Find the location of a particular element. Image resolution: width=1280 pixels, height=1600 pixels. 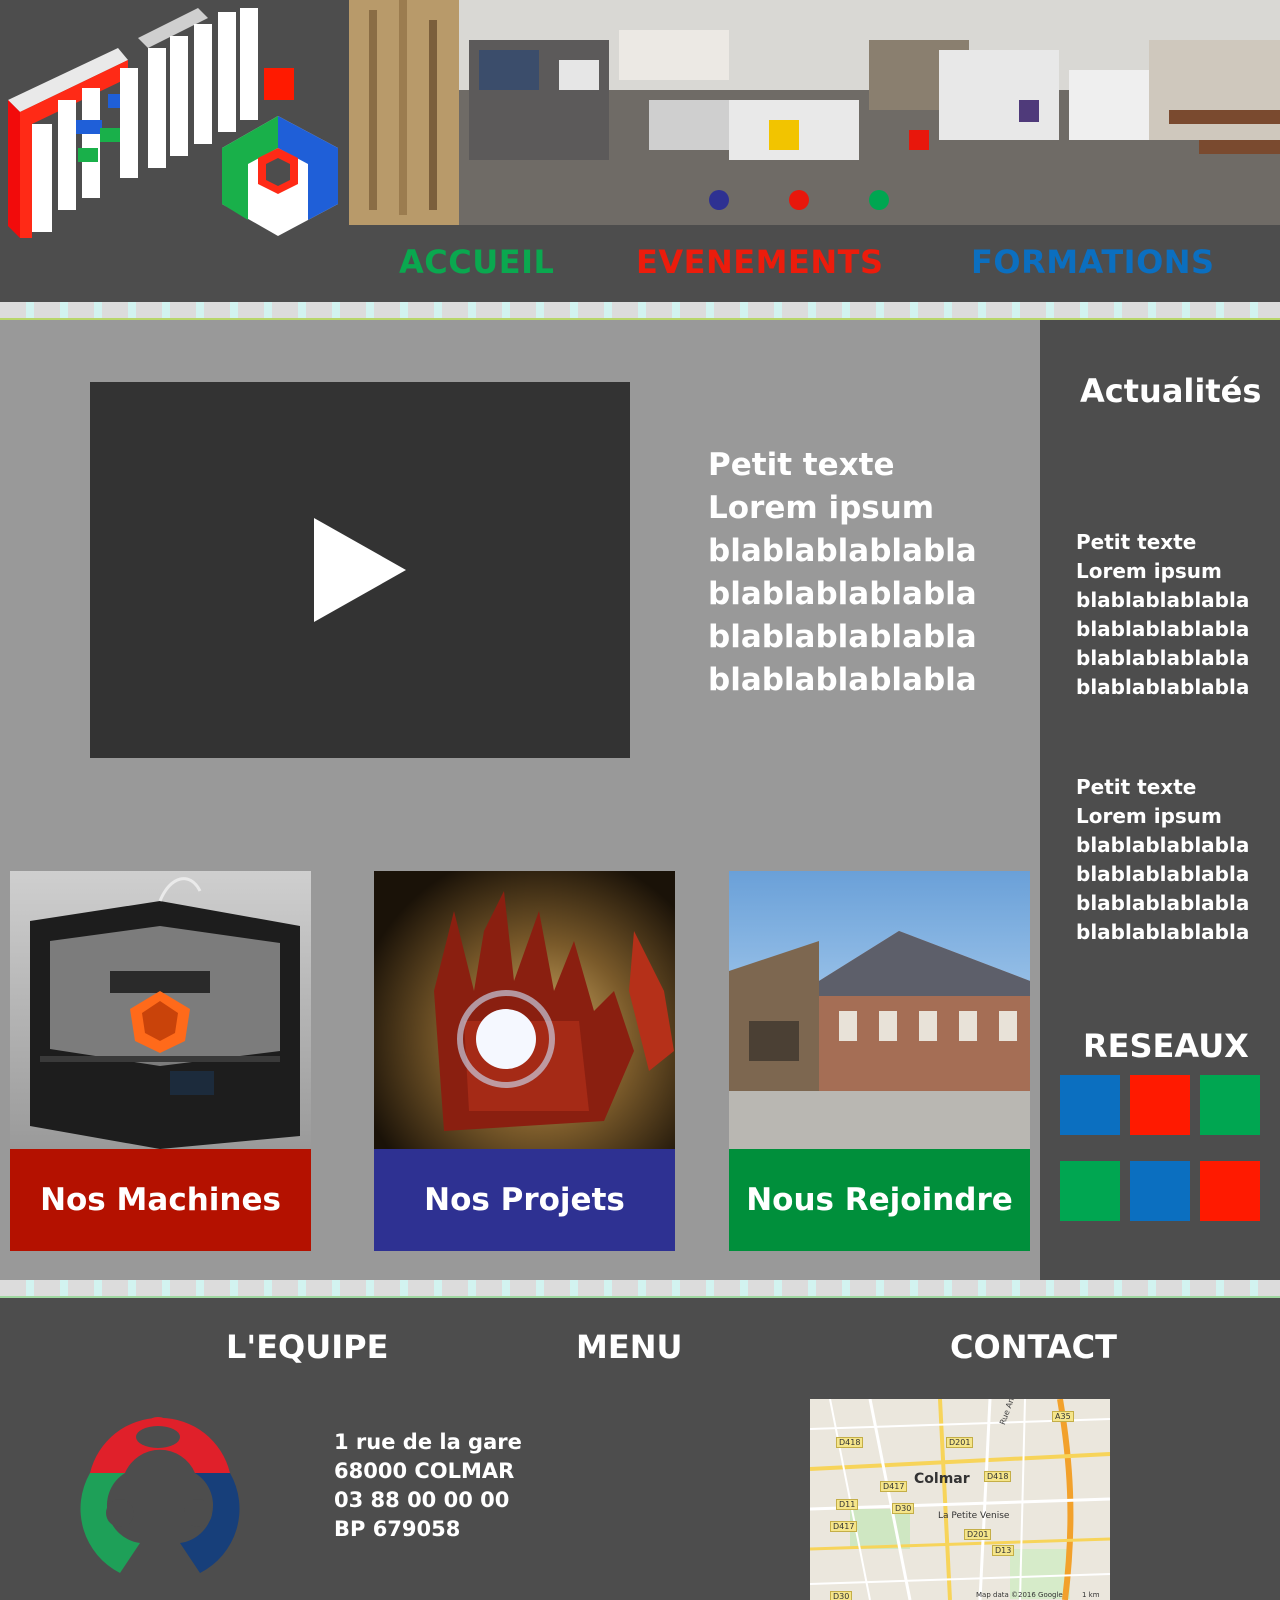

intro-line: Petit texte is located at coordinates (801, 465).